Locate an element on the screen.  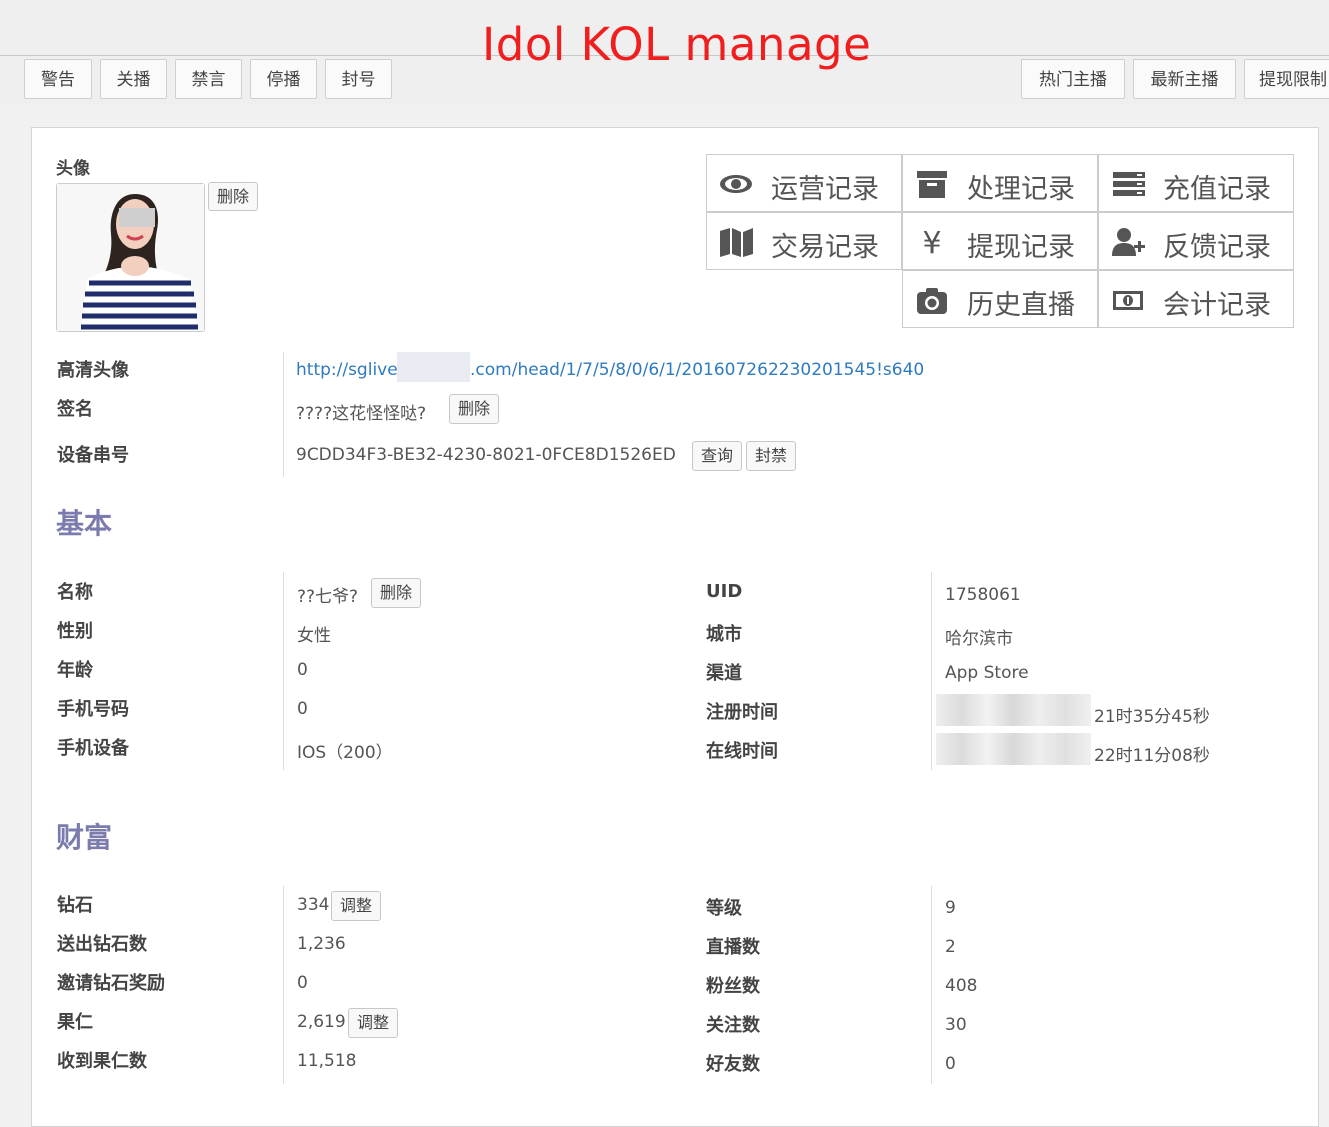
avatar-image is located at coordinates (130, 257).